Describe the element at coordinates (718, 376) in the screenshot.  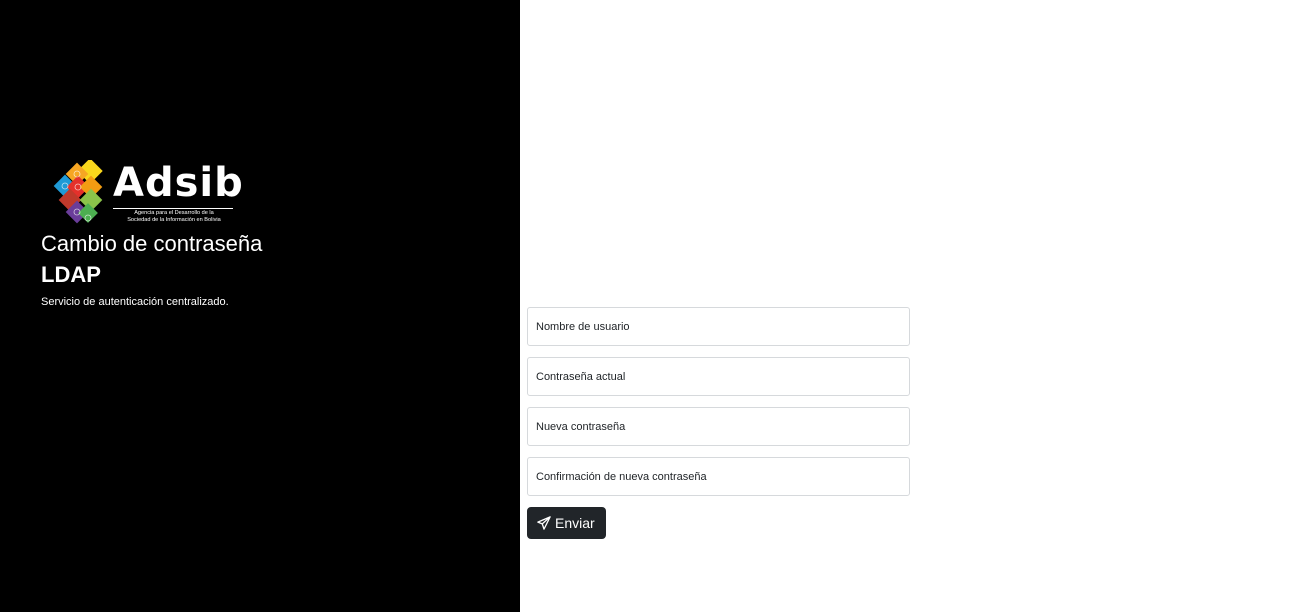
I see `current-password-input` at that location.